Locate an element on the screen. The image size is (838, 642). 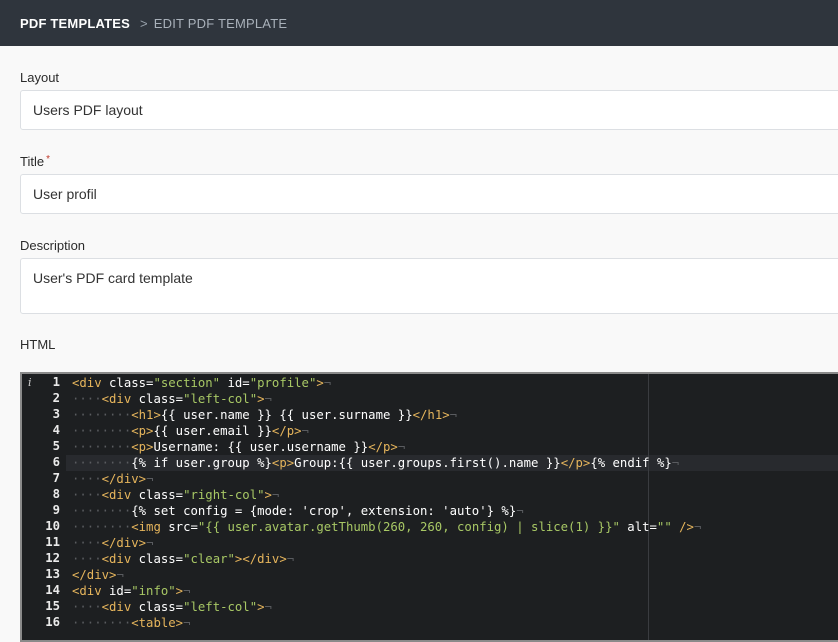
line-number: 12 is located at coordinates (52, 558).